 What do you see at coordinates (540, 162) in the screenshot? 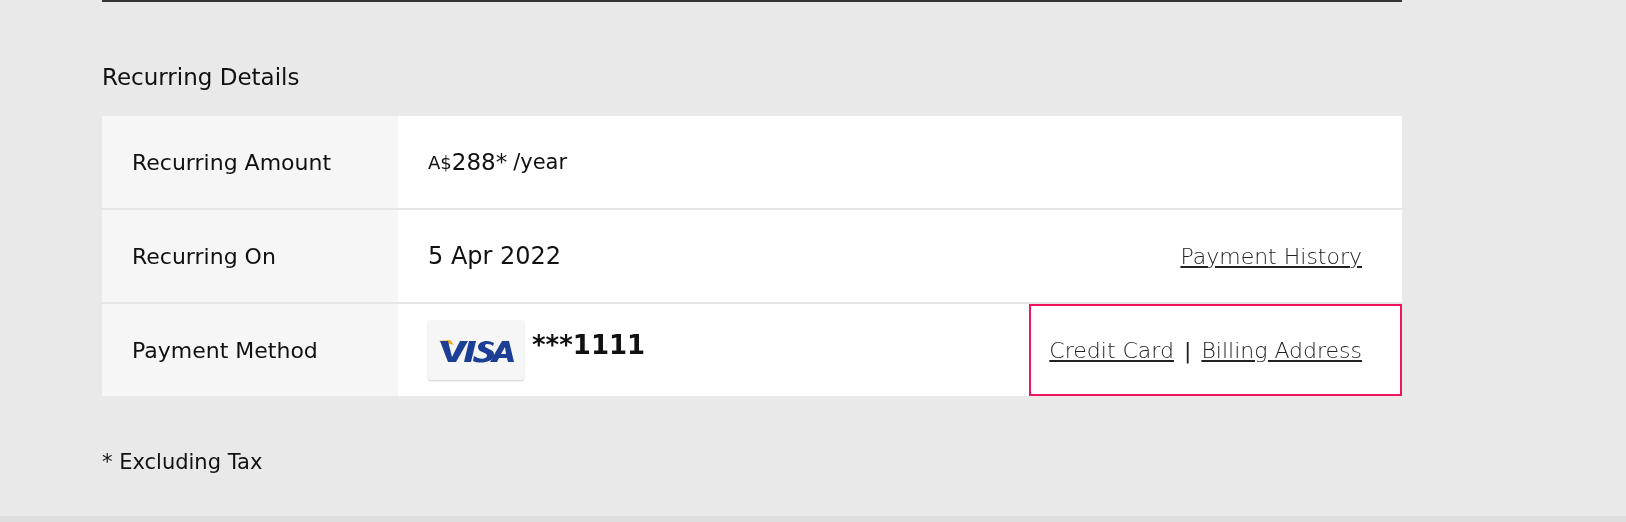
I see `period-text: /year` at bounding box center [540, 162].